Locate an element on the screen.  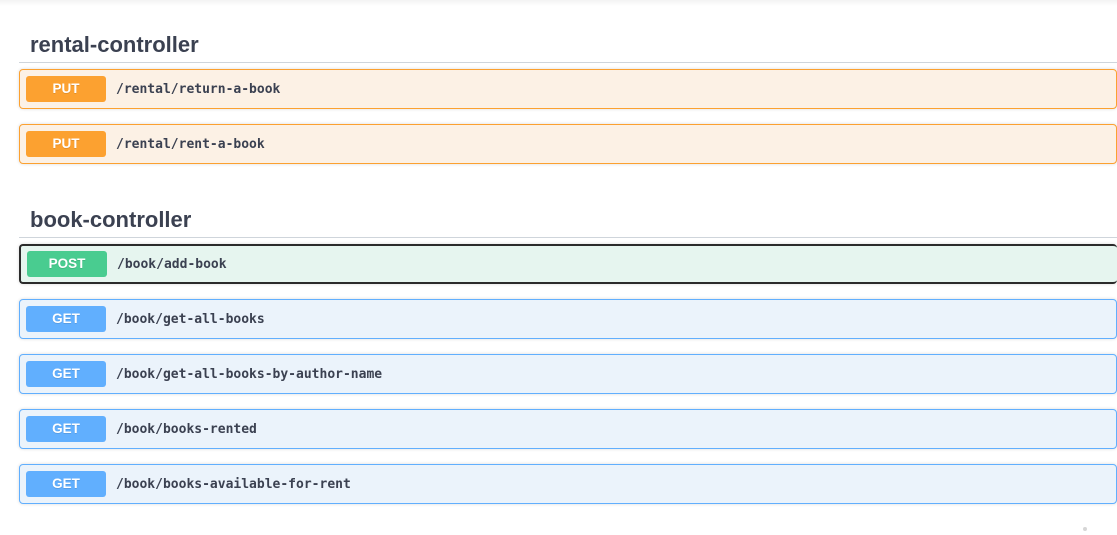
section-title: rental-controller is located at coordinates (114, 44).